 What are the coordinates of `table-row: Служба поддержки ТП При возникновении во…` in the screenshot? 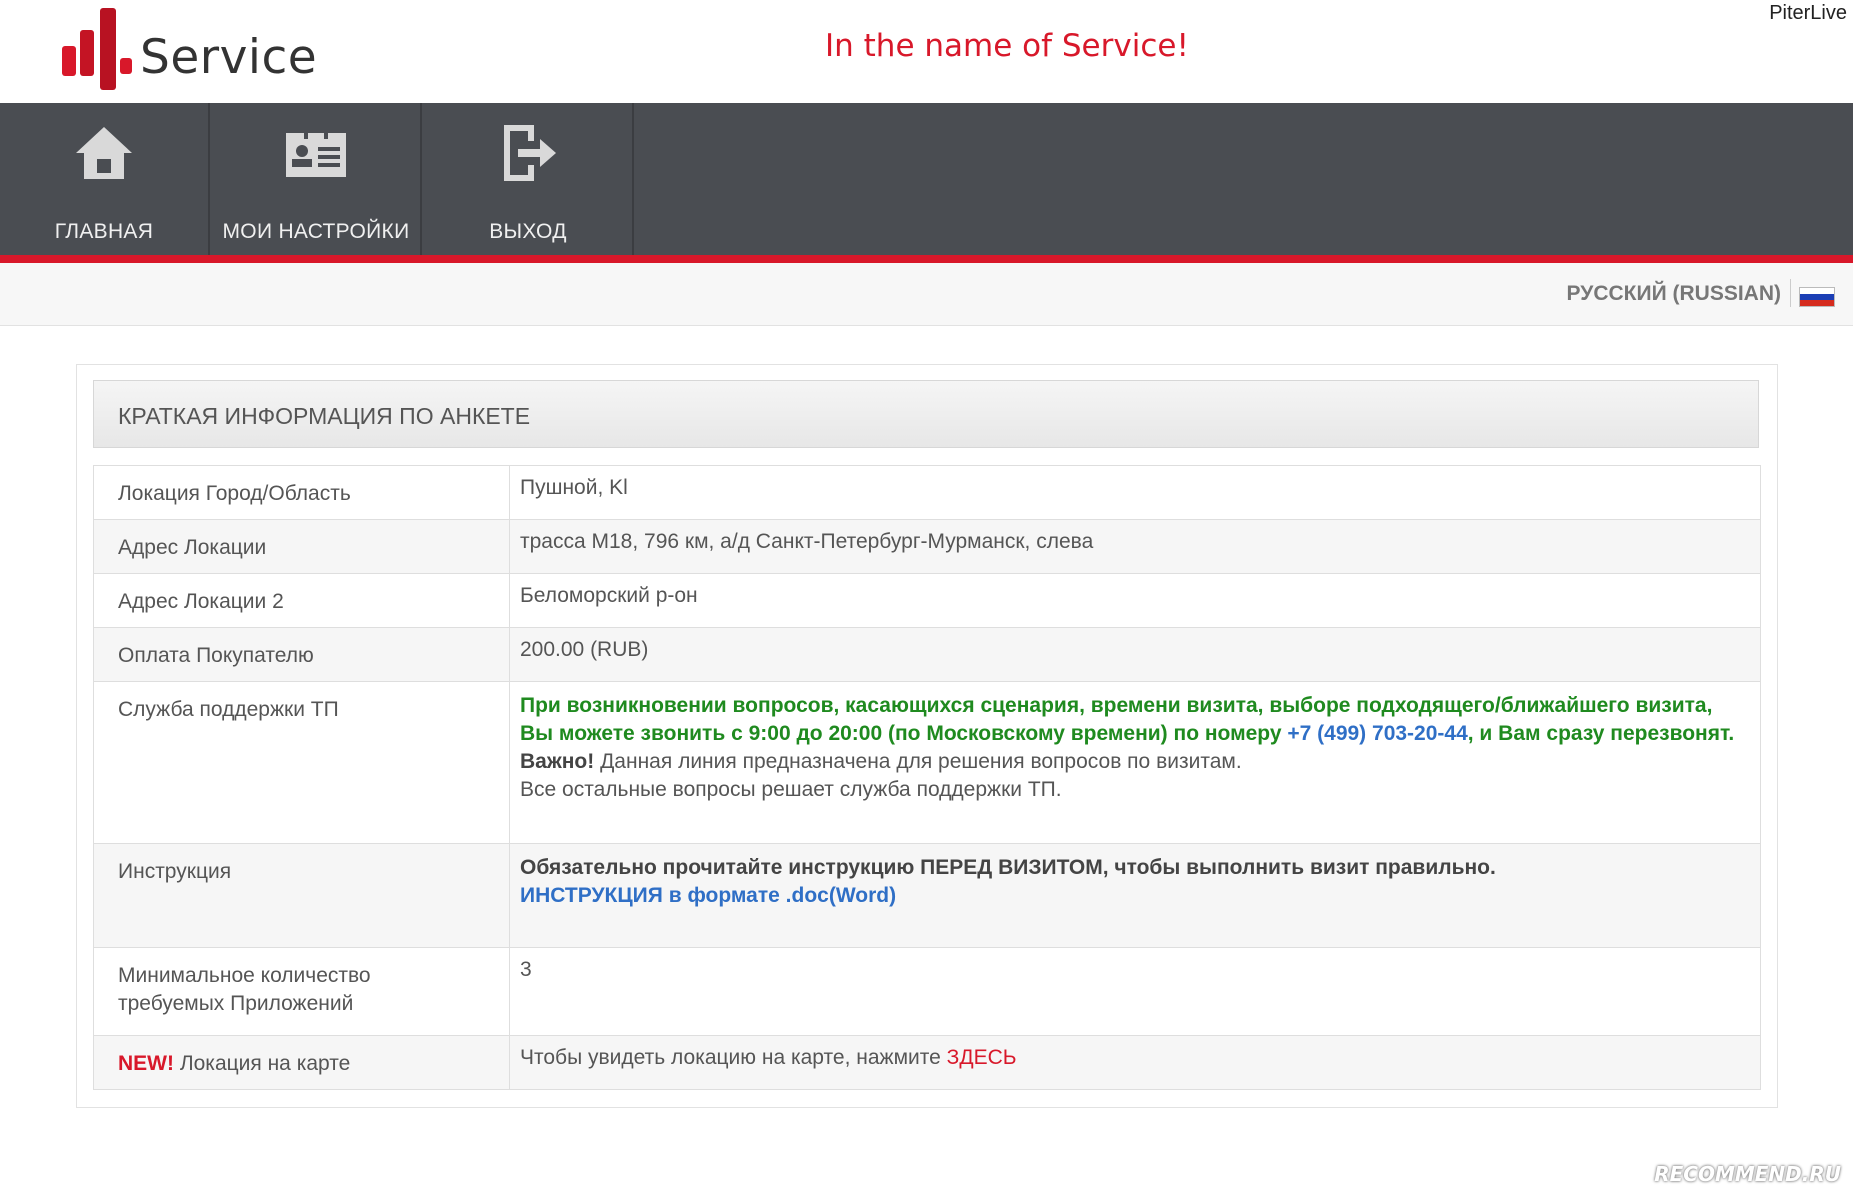 It's located at (927, 762).